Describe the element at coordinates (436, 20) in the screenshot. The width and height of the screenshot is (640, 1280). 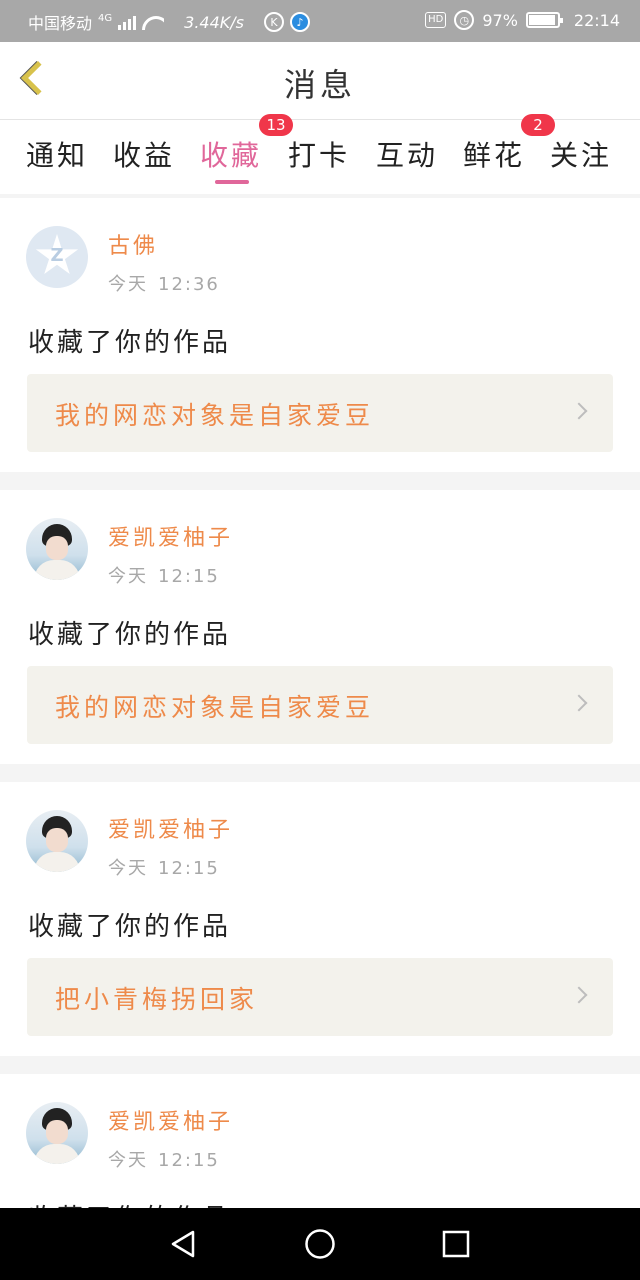
I see `hd-icon: HD` at that location.